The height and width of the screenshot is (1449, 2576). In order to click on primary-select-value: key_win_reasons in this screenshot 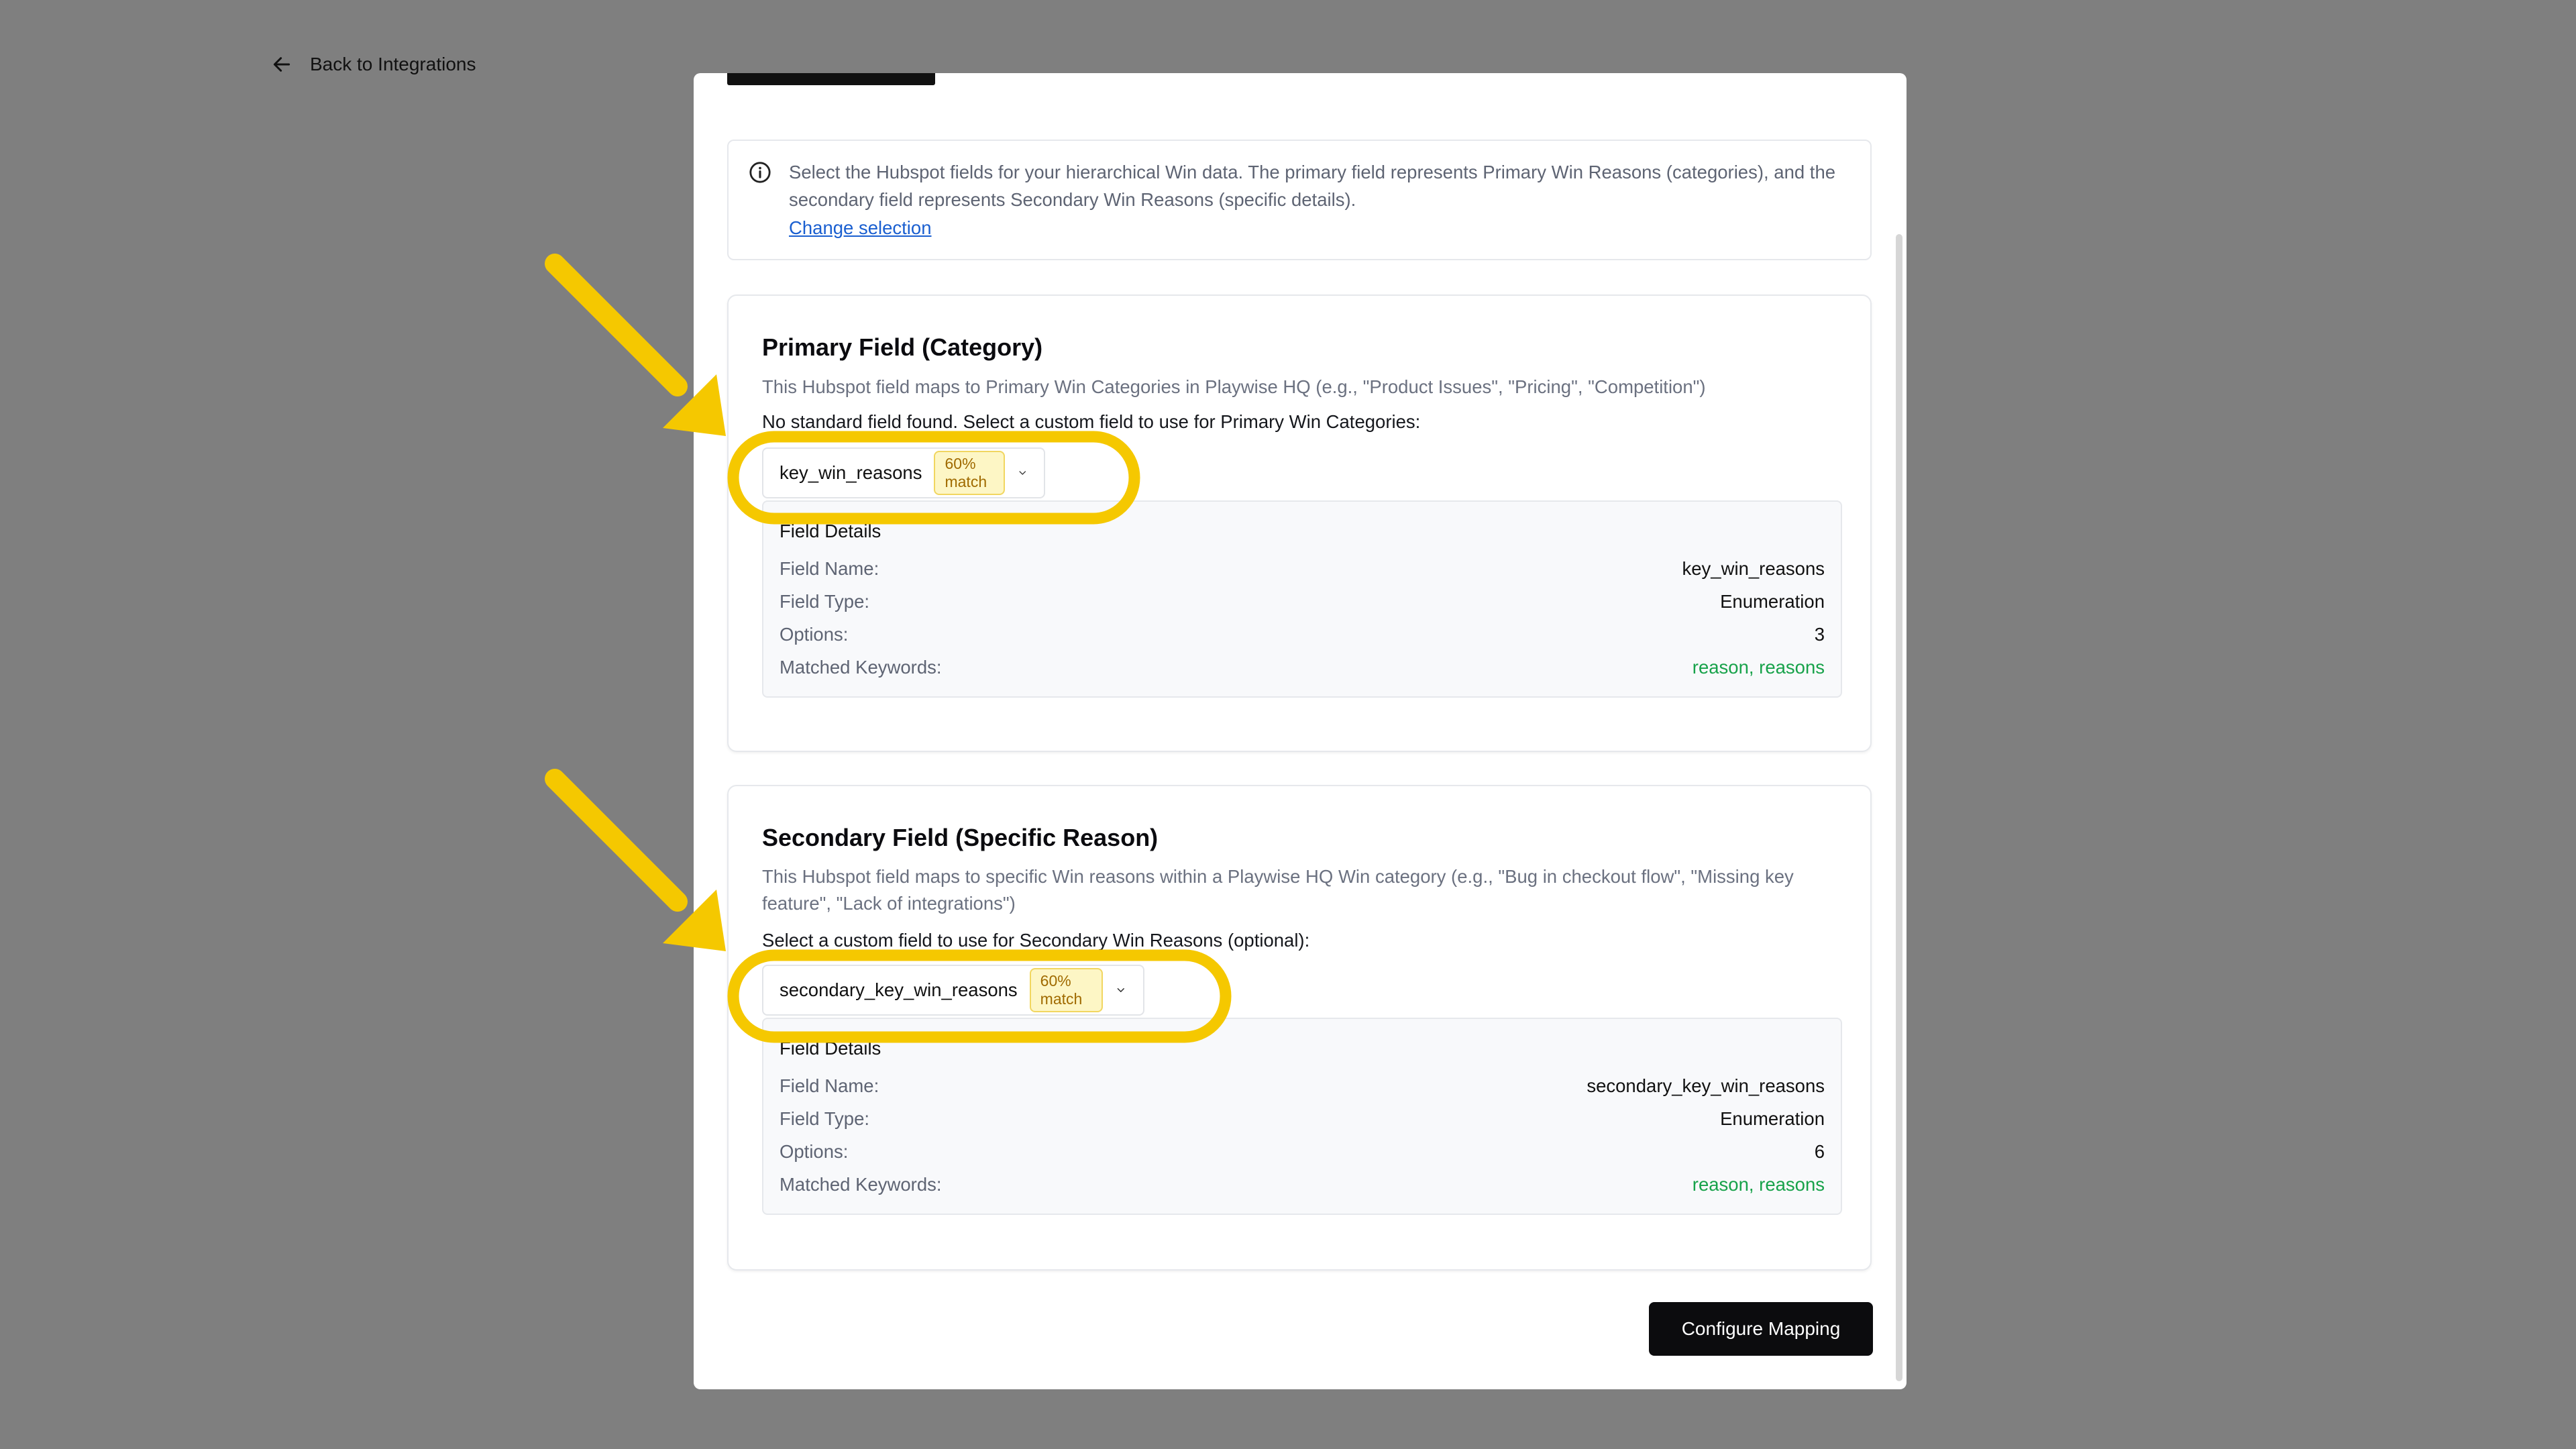, I will do `click(851, 472)`.